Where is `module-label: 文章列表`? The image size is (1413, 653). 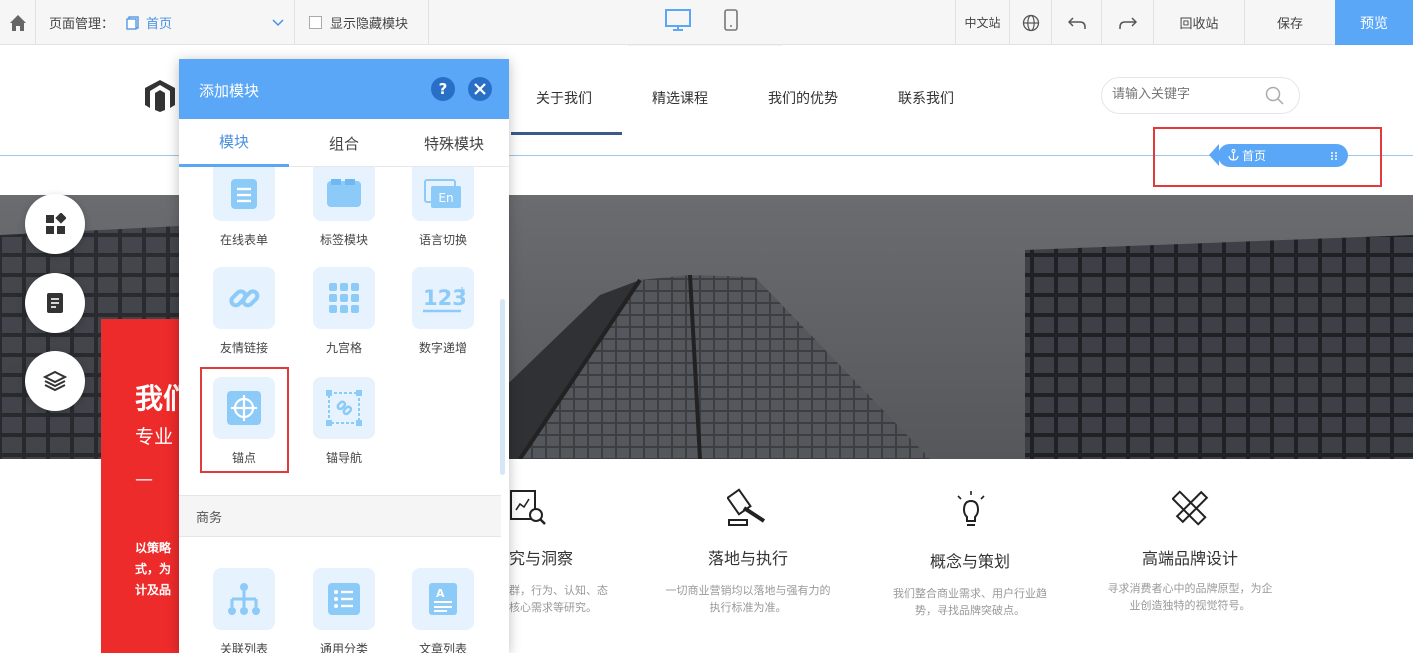
module-label: 文章列表 is located at coordinates (442, 647).